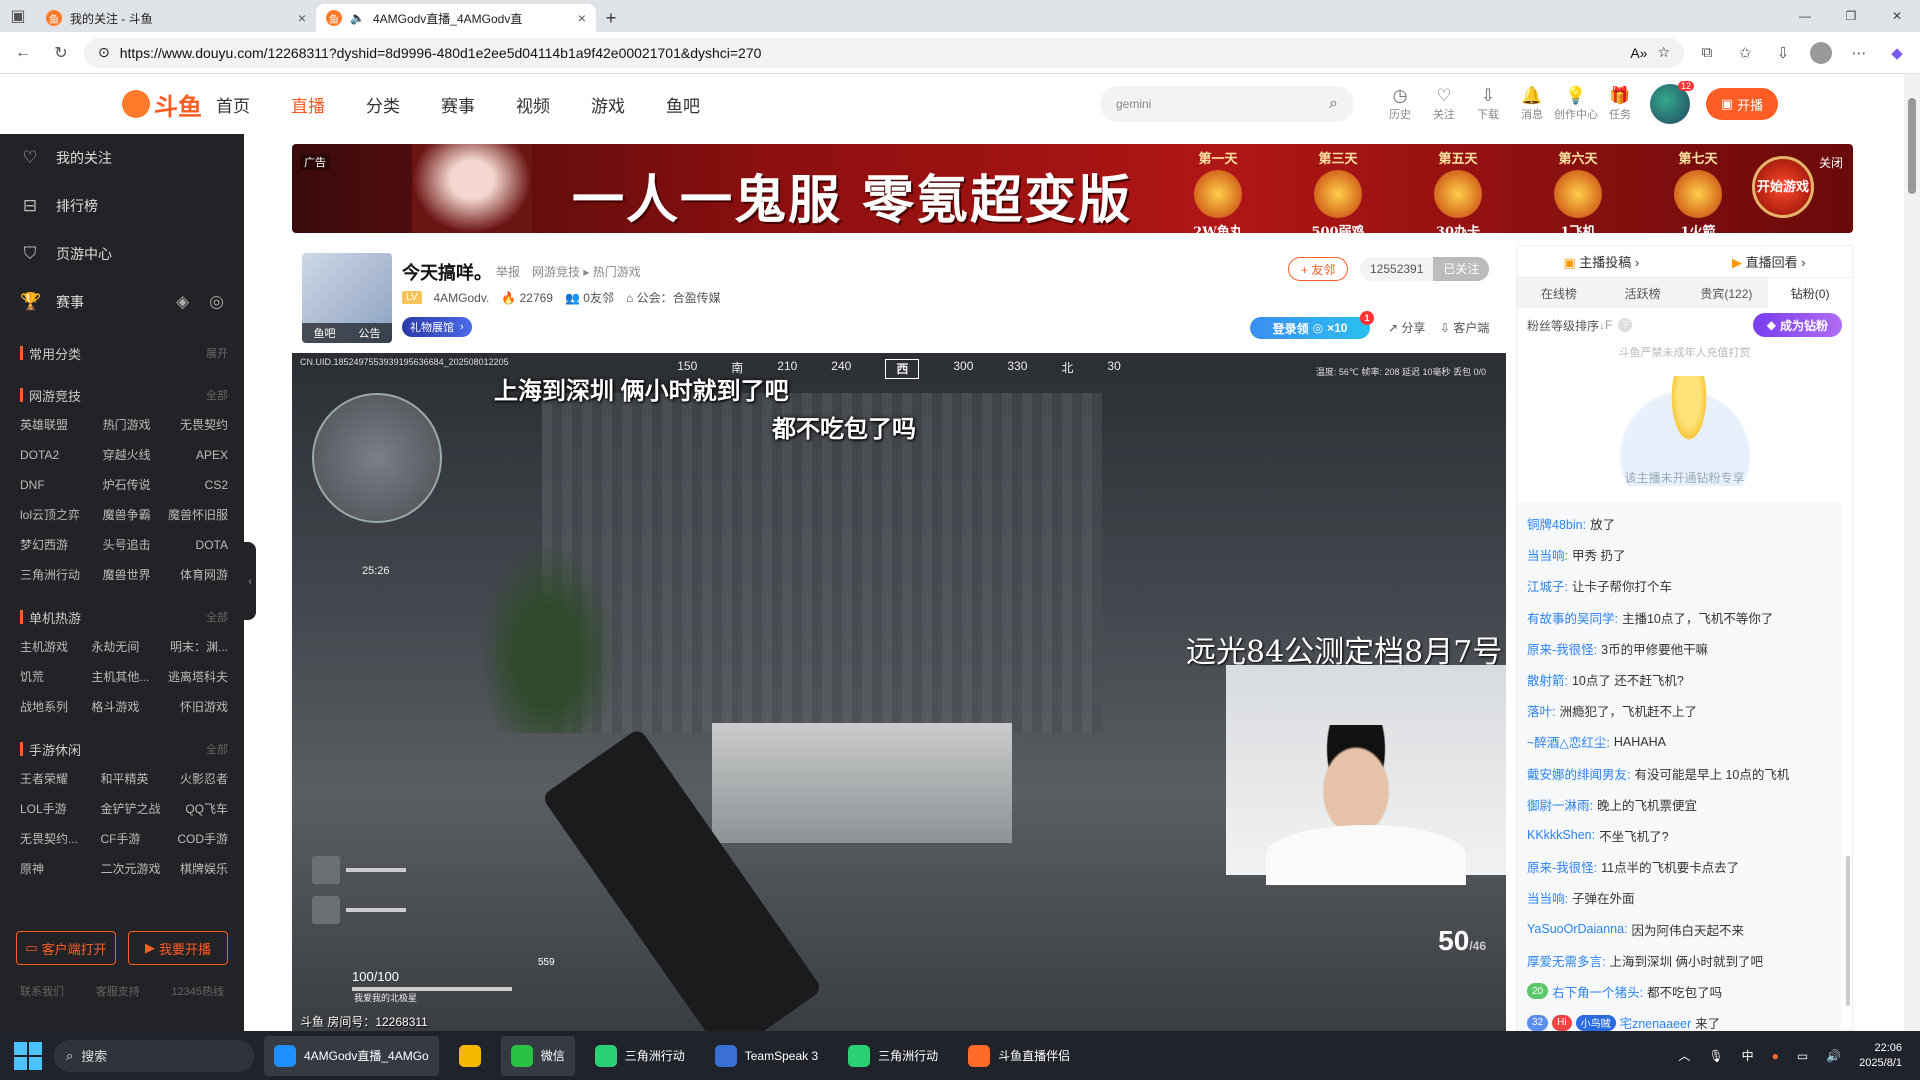  I want to click on header-bulb-button: 💡 创作中心, so click(1576, 104).